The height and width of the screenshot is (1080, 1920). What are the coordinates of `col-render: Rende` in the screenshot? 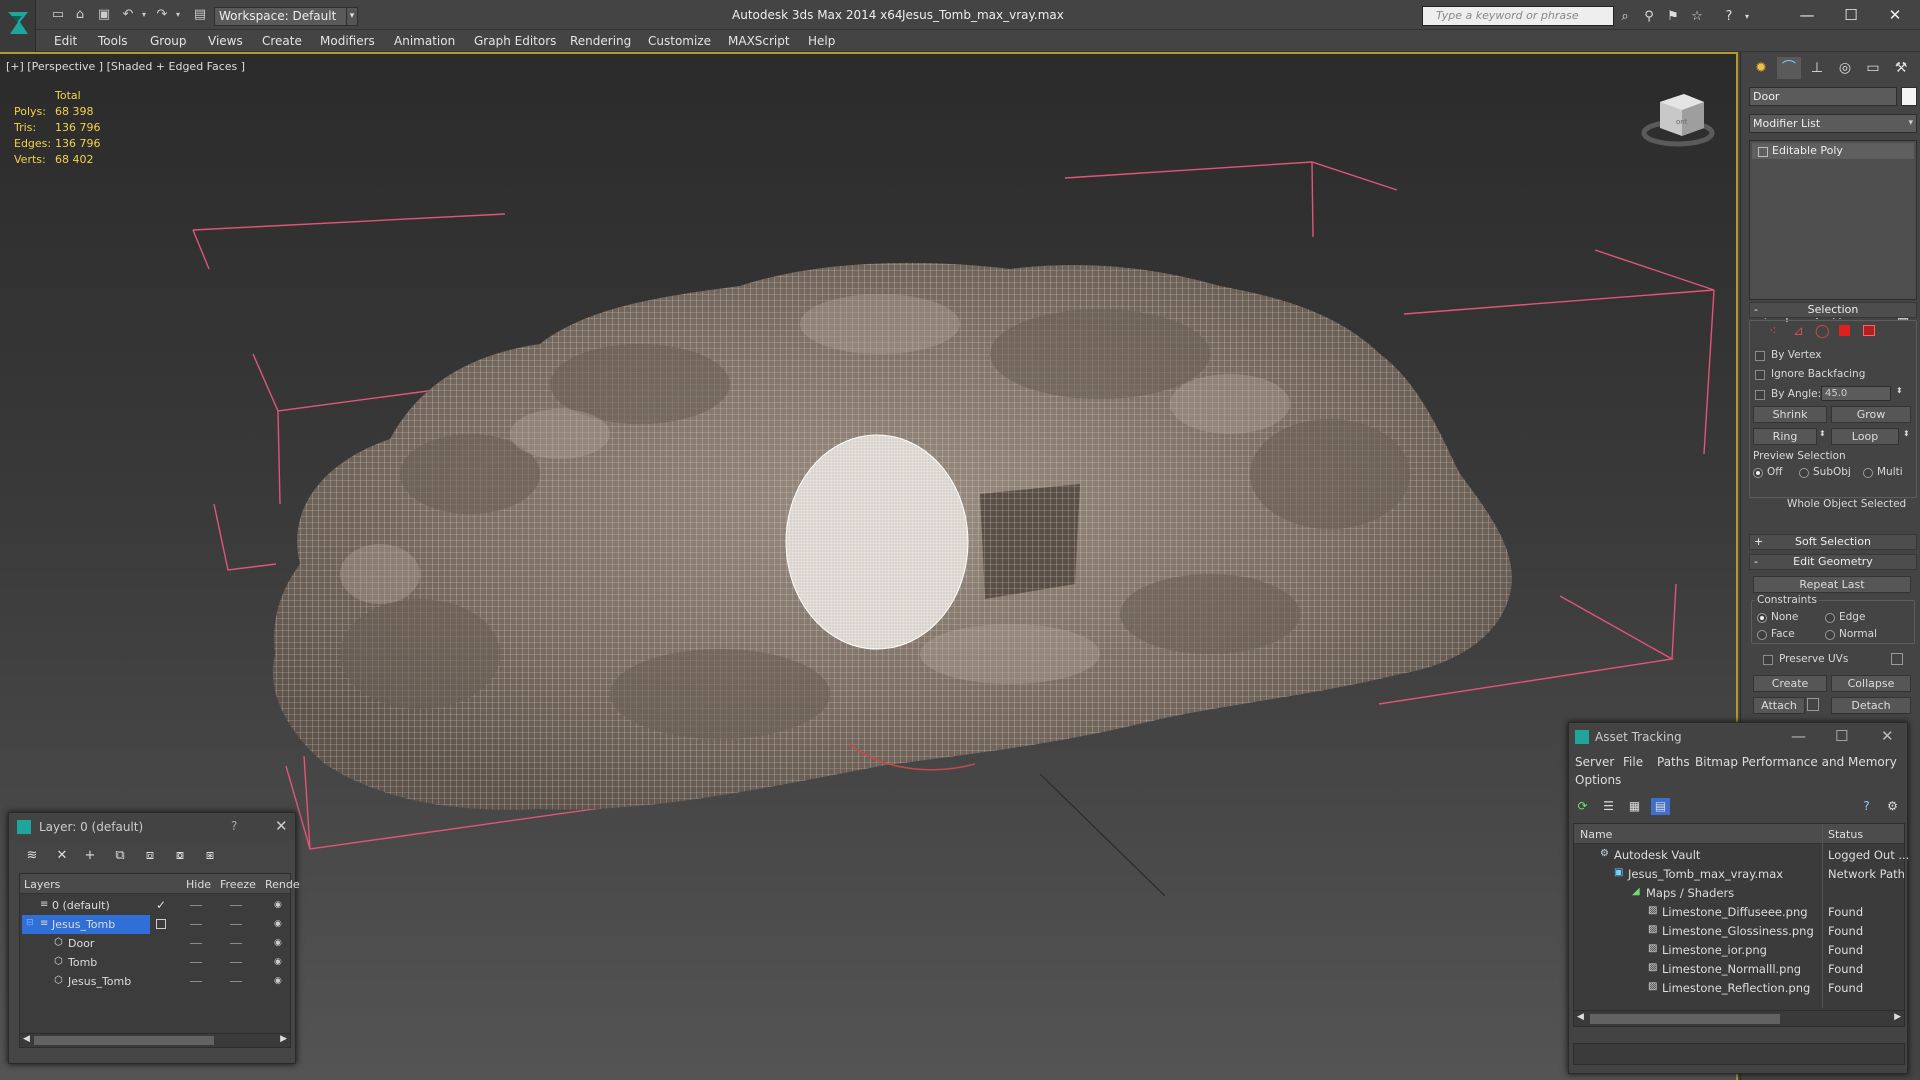 It's located at (282, 884).